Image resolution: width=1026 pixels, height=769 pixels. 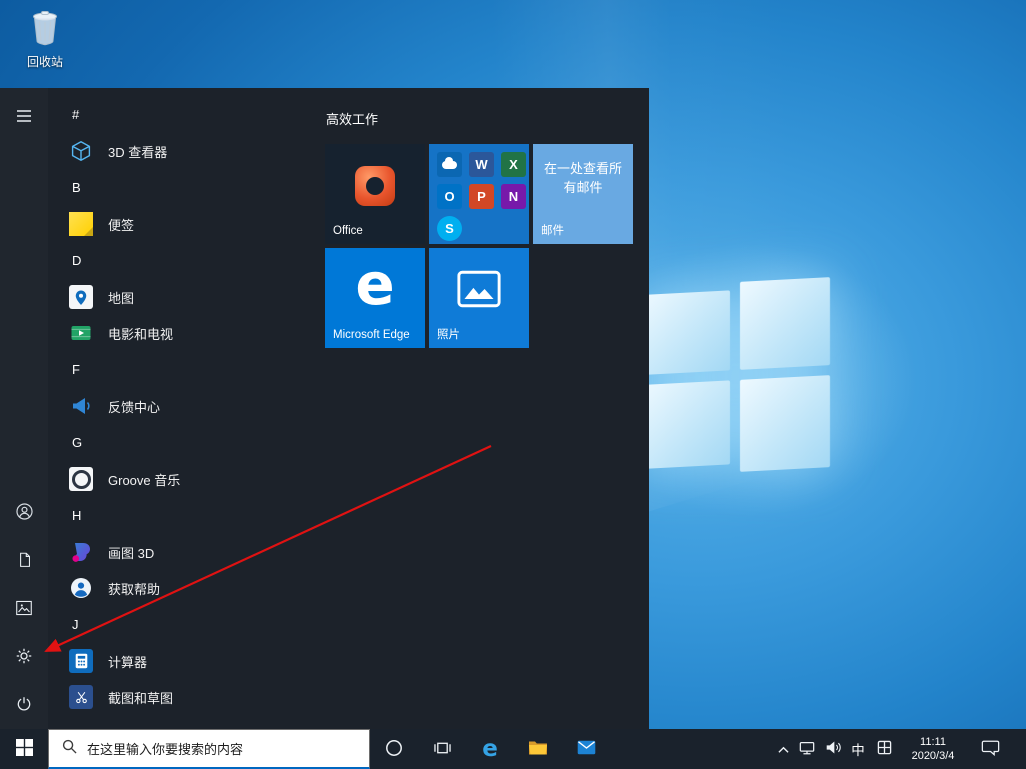 I want to click on app-label: 画图 3D, so click(x=131, y=553).